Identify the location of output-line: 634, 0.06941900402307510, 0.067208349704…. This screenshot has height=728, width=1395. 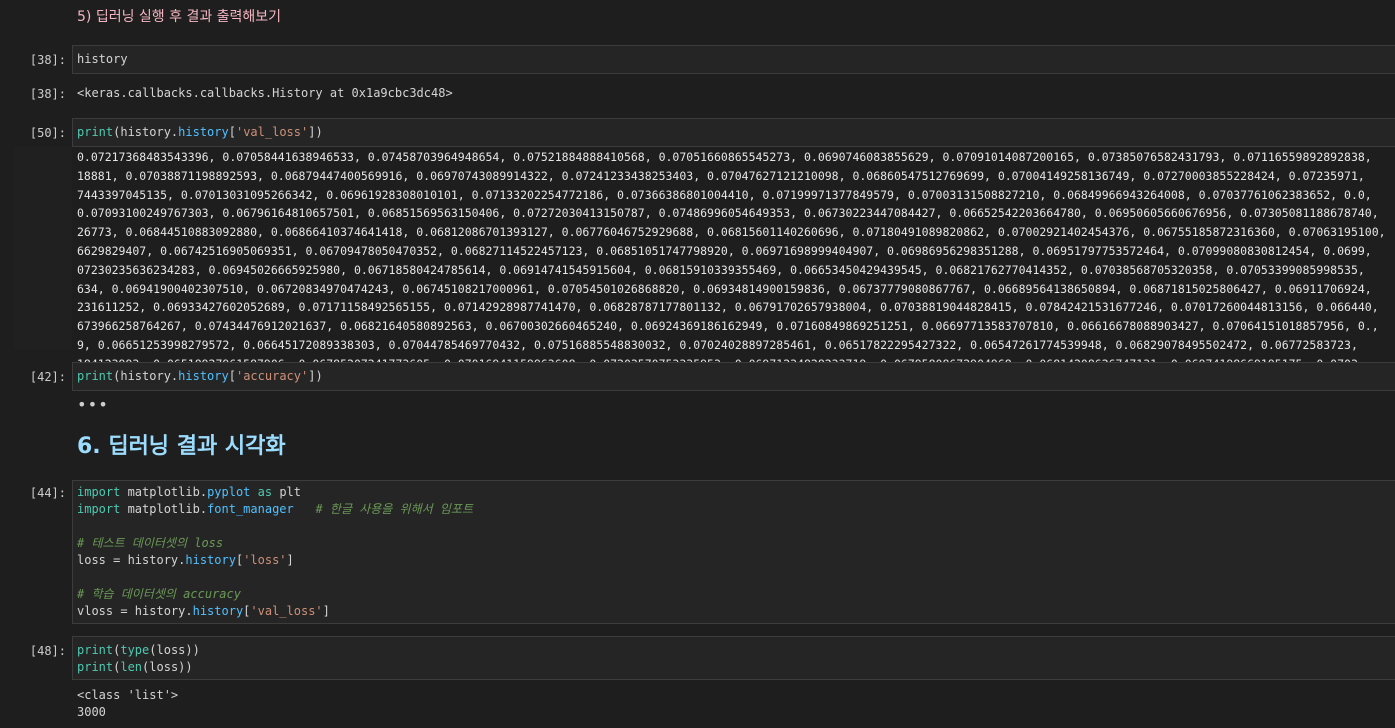
(724, 288).